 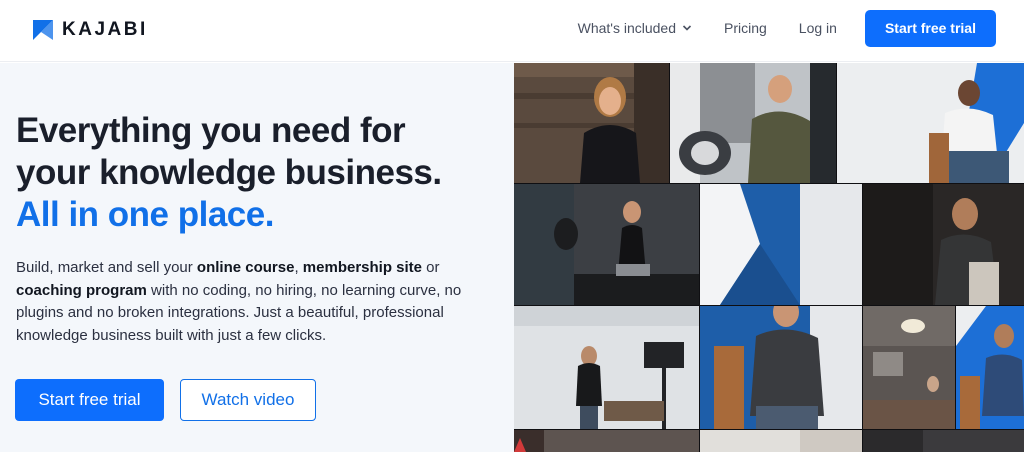 I want to click on desc-bold-online-course: online course, so click(x=245, y=267).